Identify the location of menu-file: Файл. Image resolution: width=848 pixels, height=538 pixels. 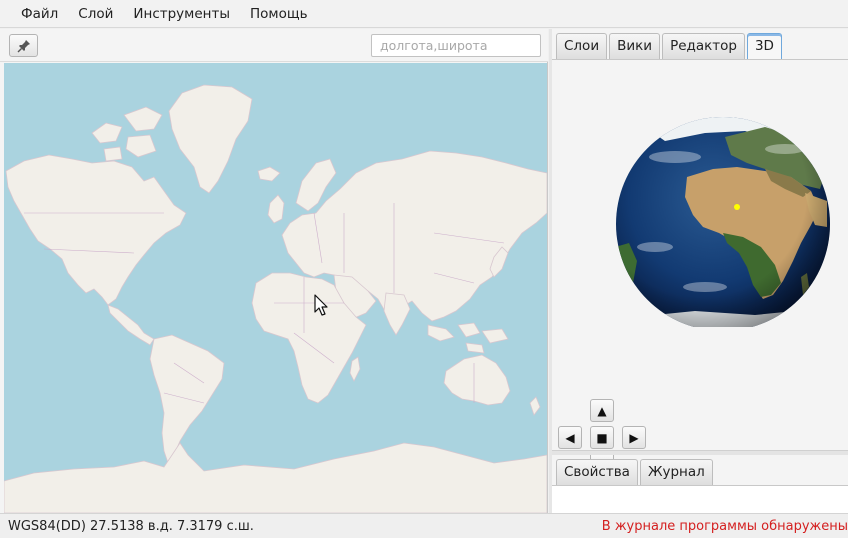
(39, 14).